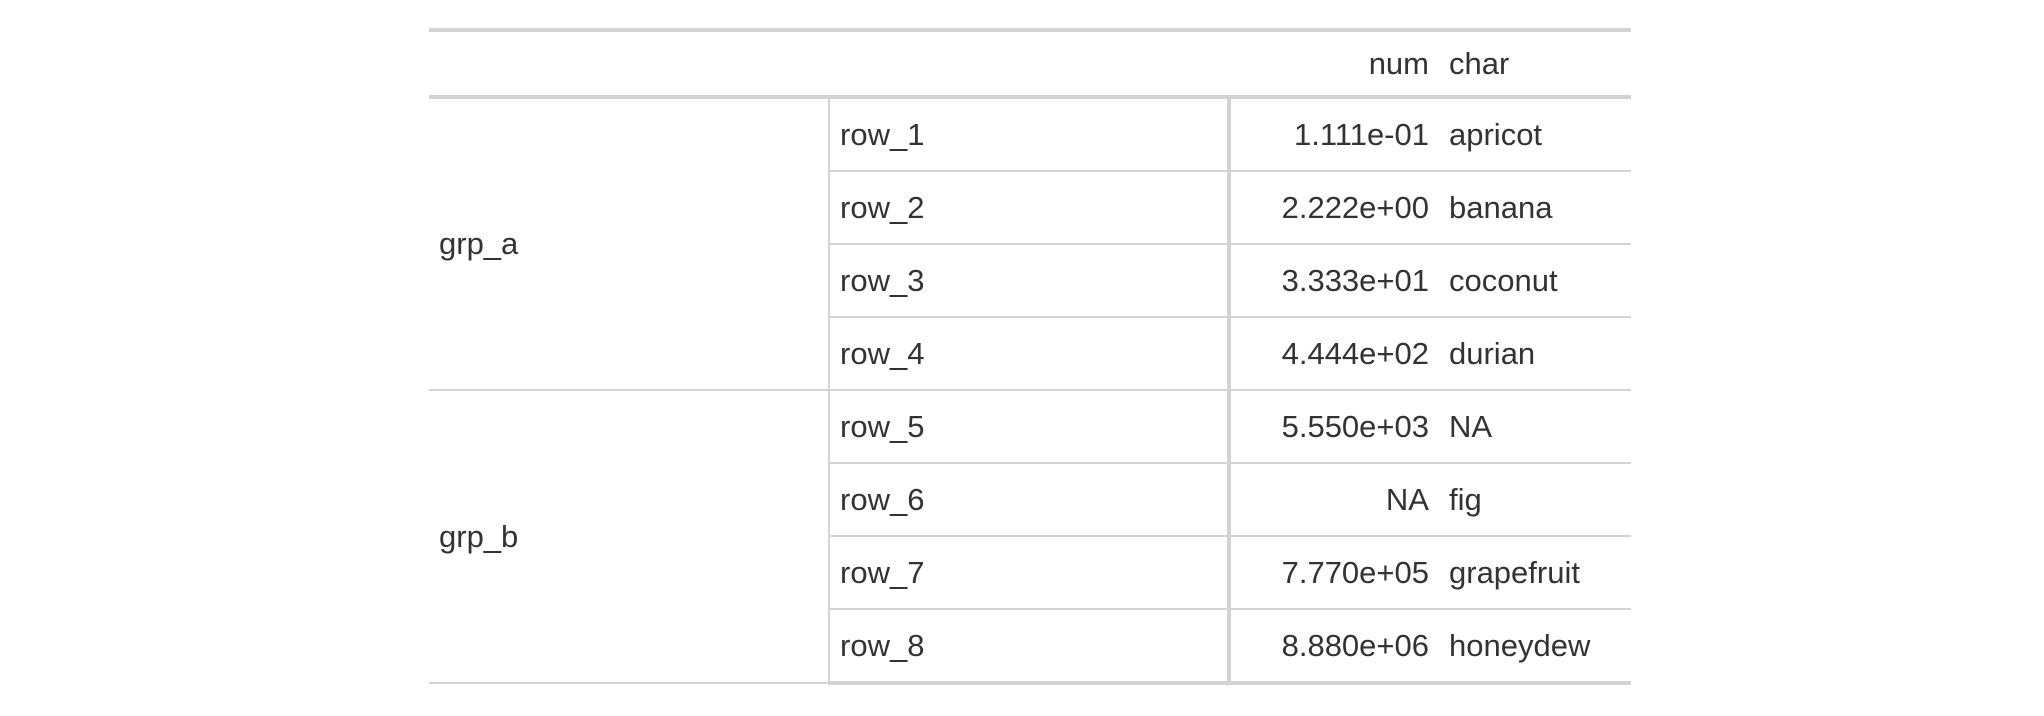 This screenshot has height=716, width=2044. Describe the element at coordinates (1030, 353) in the screenshot. I see `row-label: row_4` at that location.